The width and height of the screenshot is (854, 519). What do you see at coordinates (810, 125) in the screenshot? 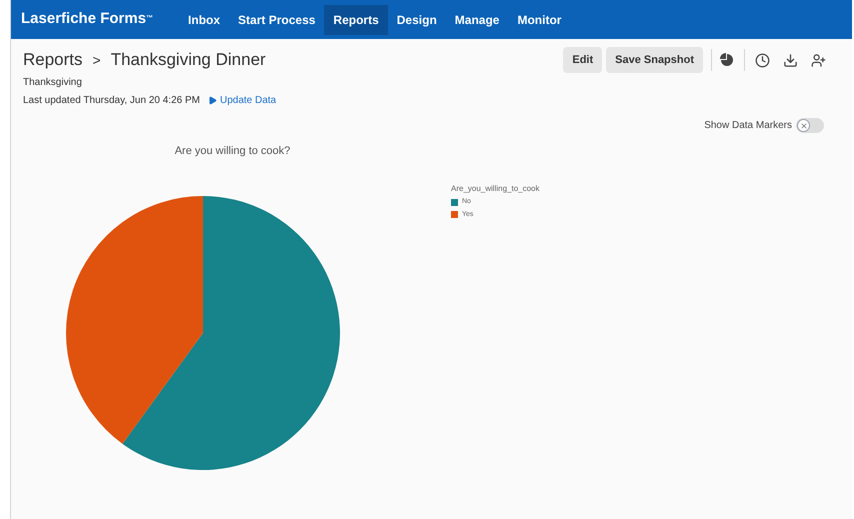
I see `data-markers-toggle` at bounding box center [810, 125].